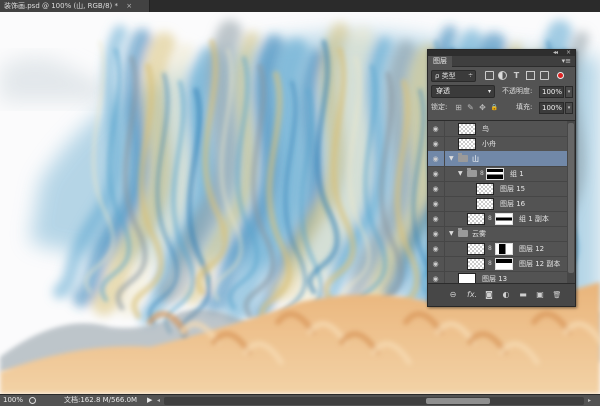  What do you see at coordinates (482, 107) in the screenshot?
I see `lock-position-icon: ✥` at bounding box center [482, 107].